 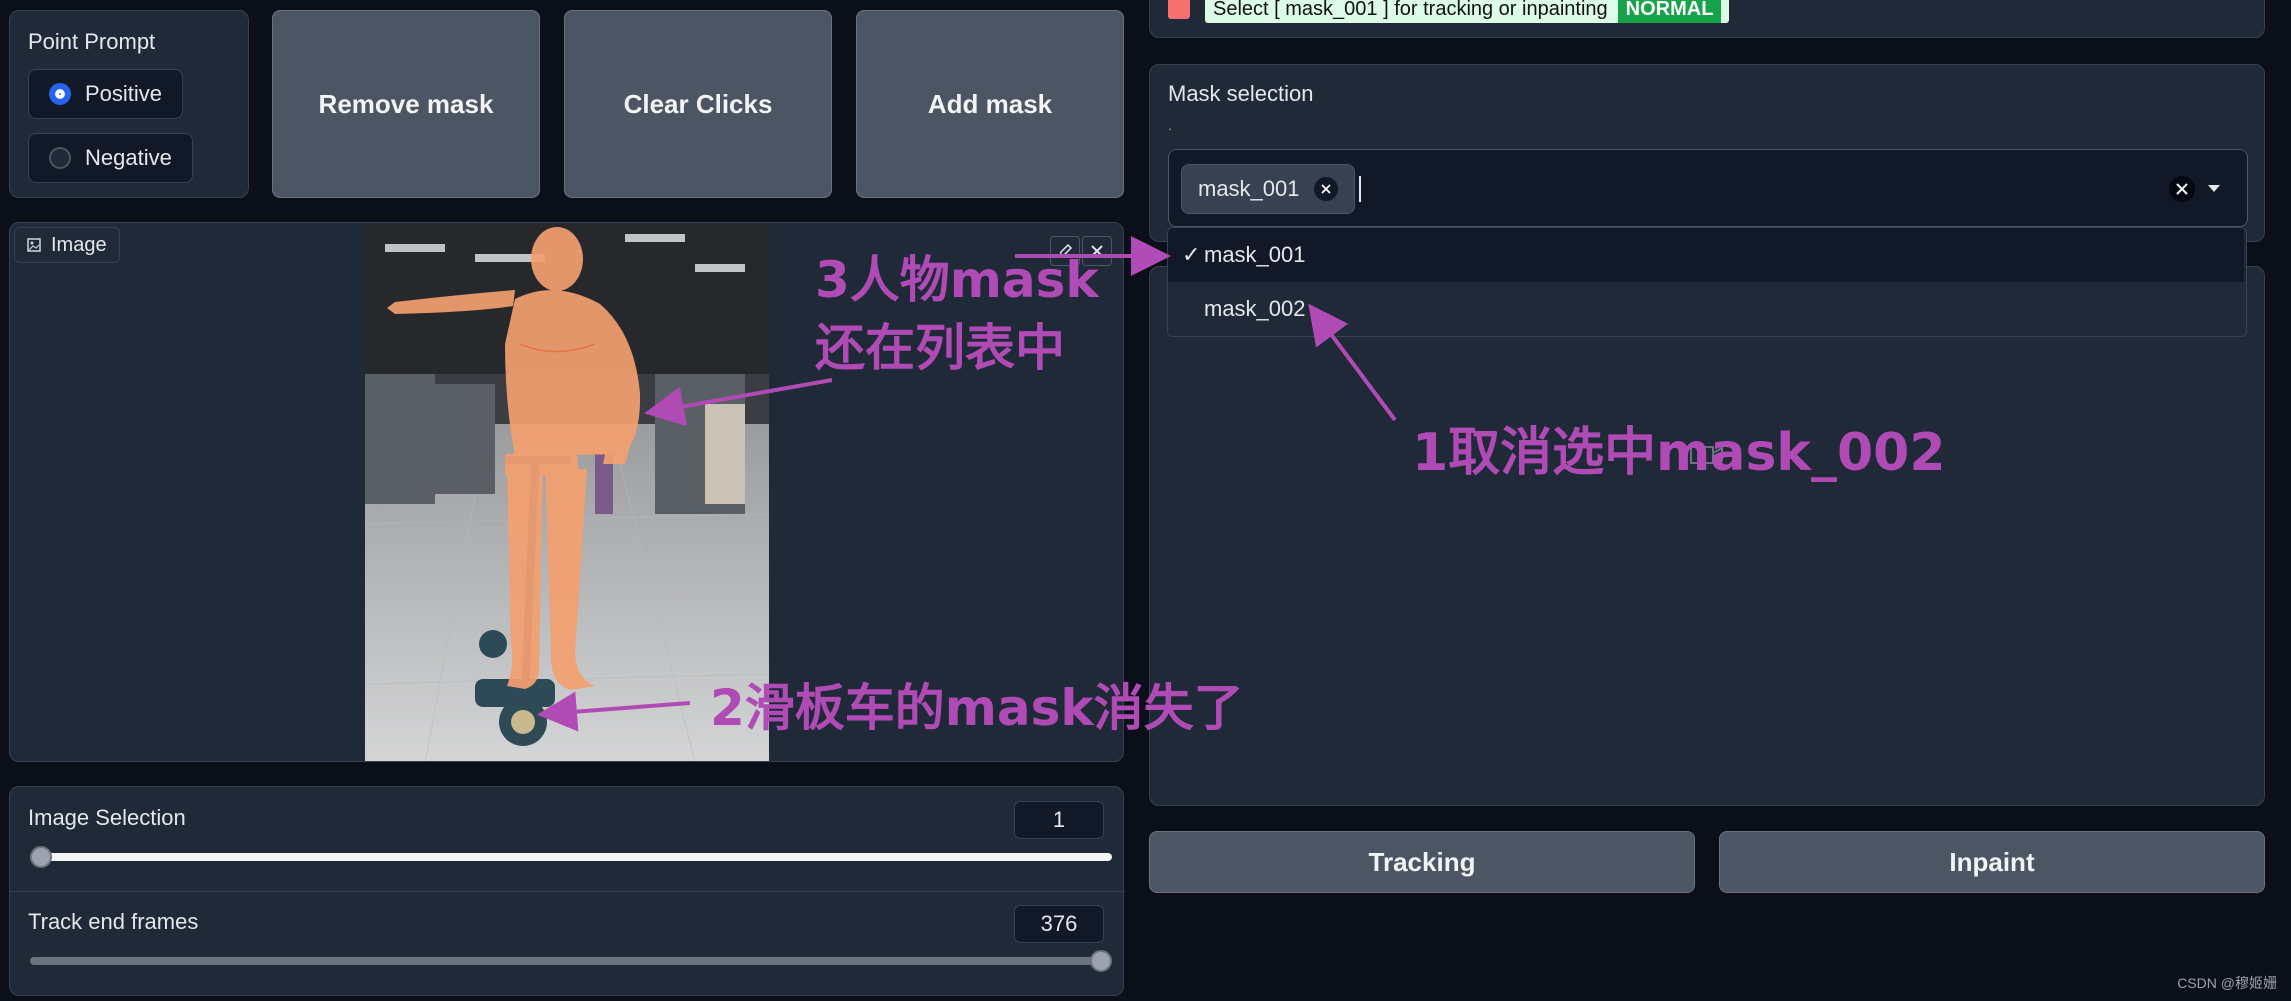 I want to click on slider-panel: Image Selection 1 Track end frames 376, so click(x=566, y=891).